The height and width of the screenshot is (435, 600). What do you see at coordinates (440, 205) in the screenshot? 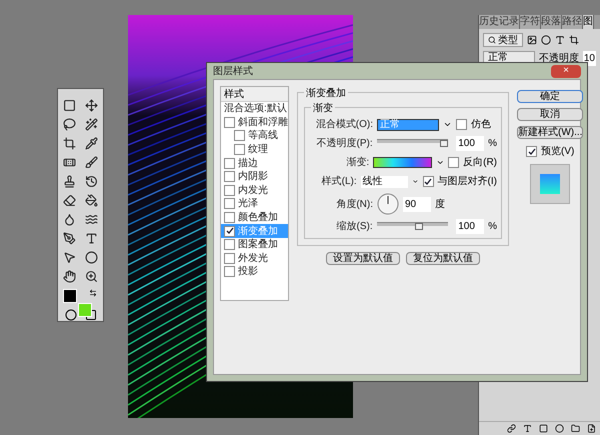
I see `unit-label: 度` at bounding box center [440, 205].